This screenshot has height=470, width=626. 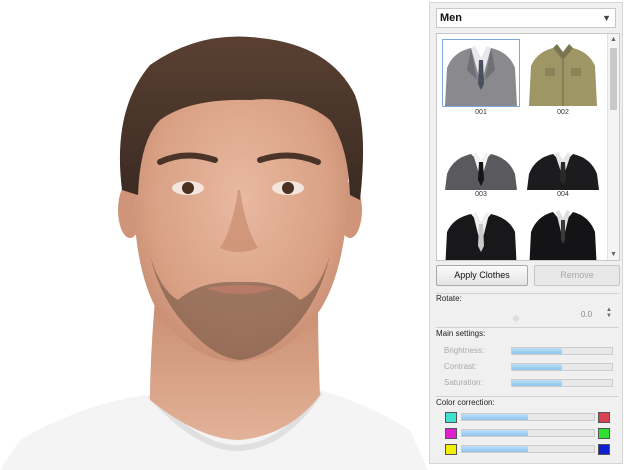 What do you see at coordinates (481, 76) in the screenshot?
I see `grey-suit-thumbnail` at bounding box center [481, 76].